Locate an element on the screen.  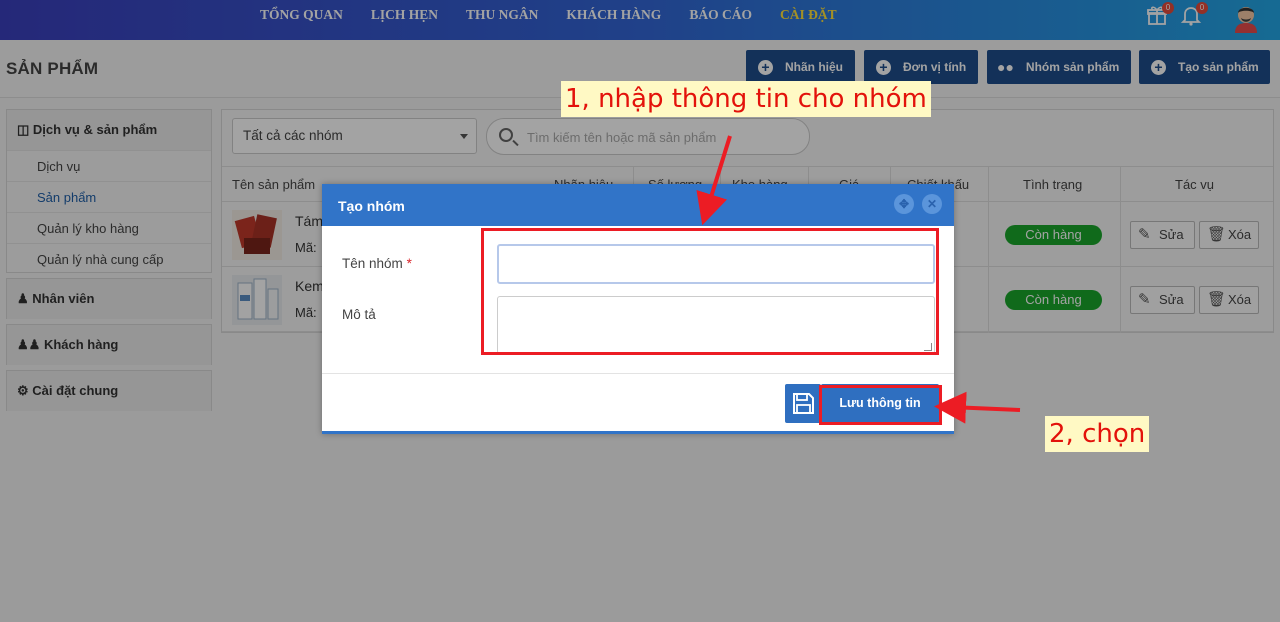
annotation-arrows is located at coordinates (858, 279).